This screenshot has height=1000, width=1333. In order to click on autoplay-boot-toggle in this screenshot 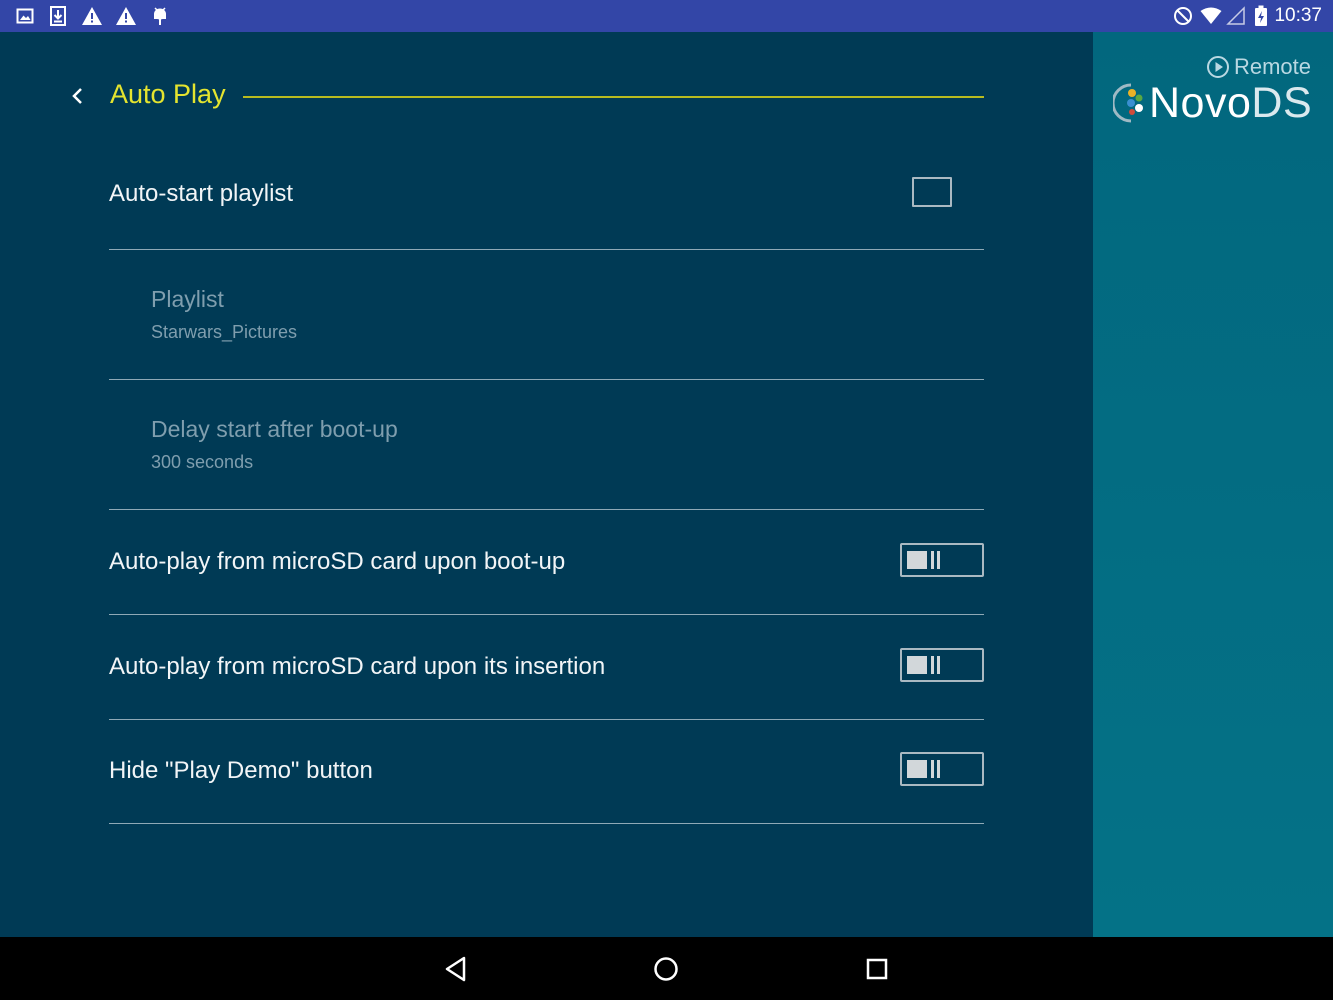, I will do `click(942, 560)`.